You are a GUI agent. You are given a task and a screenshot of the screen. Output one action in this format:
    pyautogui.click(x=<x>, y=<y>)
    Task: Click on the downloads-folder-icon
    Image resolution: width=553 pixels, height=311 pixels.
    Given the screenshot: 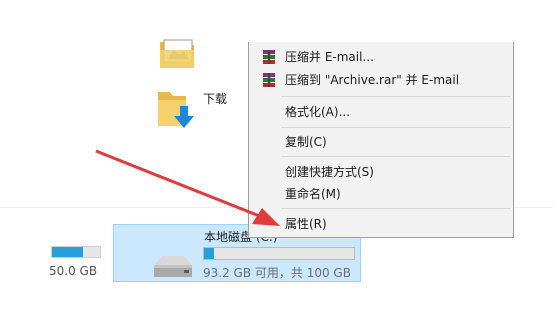 What is the action you would take?
    pyautogui.click(x=177, y=109)
    